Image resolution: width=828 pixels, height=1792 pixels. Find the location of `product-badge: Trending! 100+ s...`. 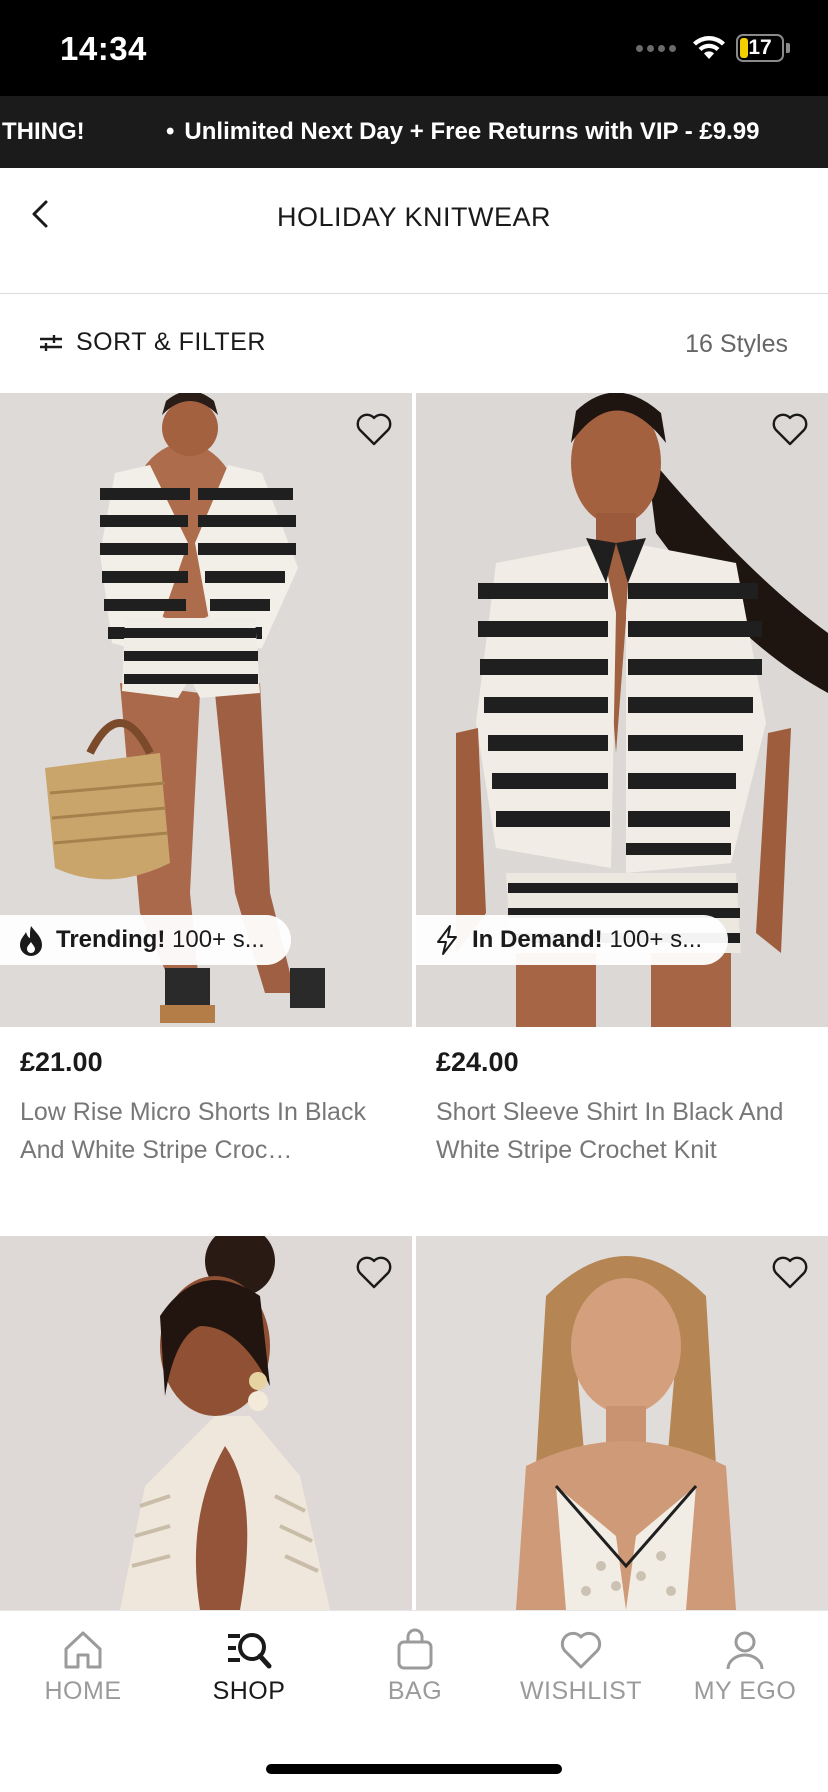

product-badge: Trending! 100+ s... is located at coordinates (145, 940).